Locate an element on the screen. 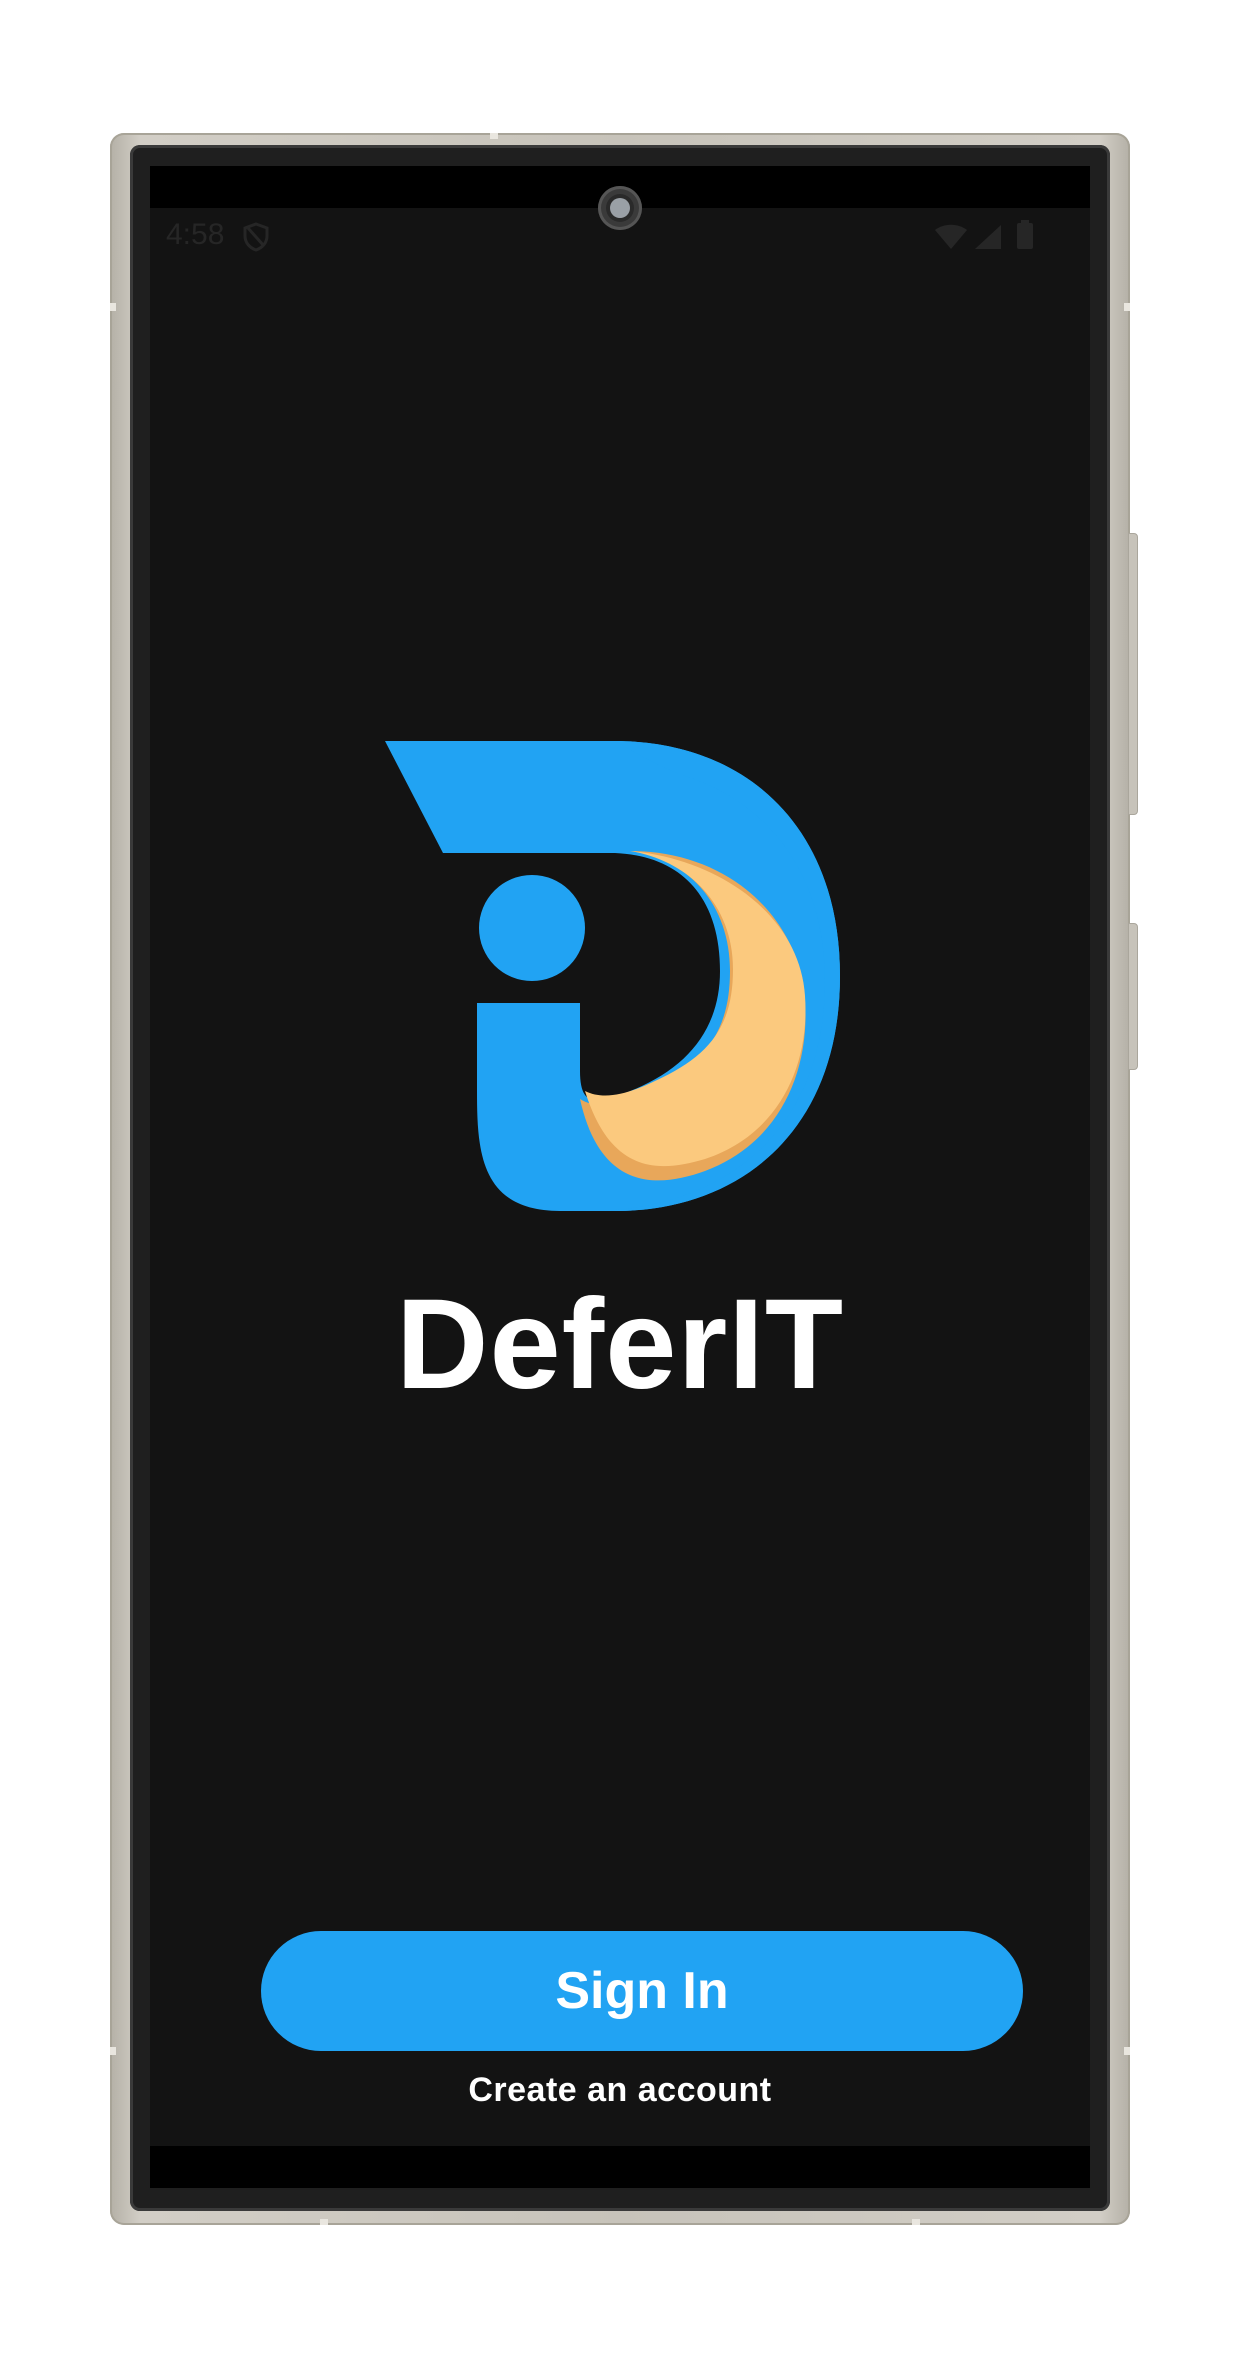  battery-icon is located at coordinates (1025, 239).